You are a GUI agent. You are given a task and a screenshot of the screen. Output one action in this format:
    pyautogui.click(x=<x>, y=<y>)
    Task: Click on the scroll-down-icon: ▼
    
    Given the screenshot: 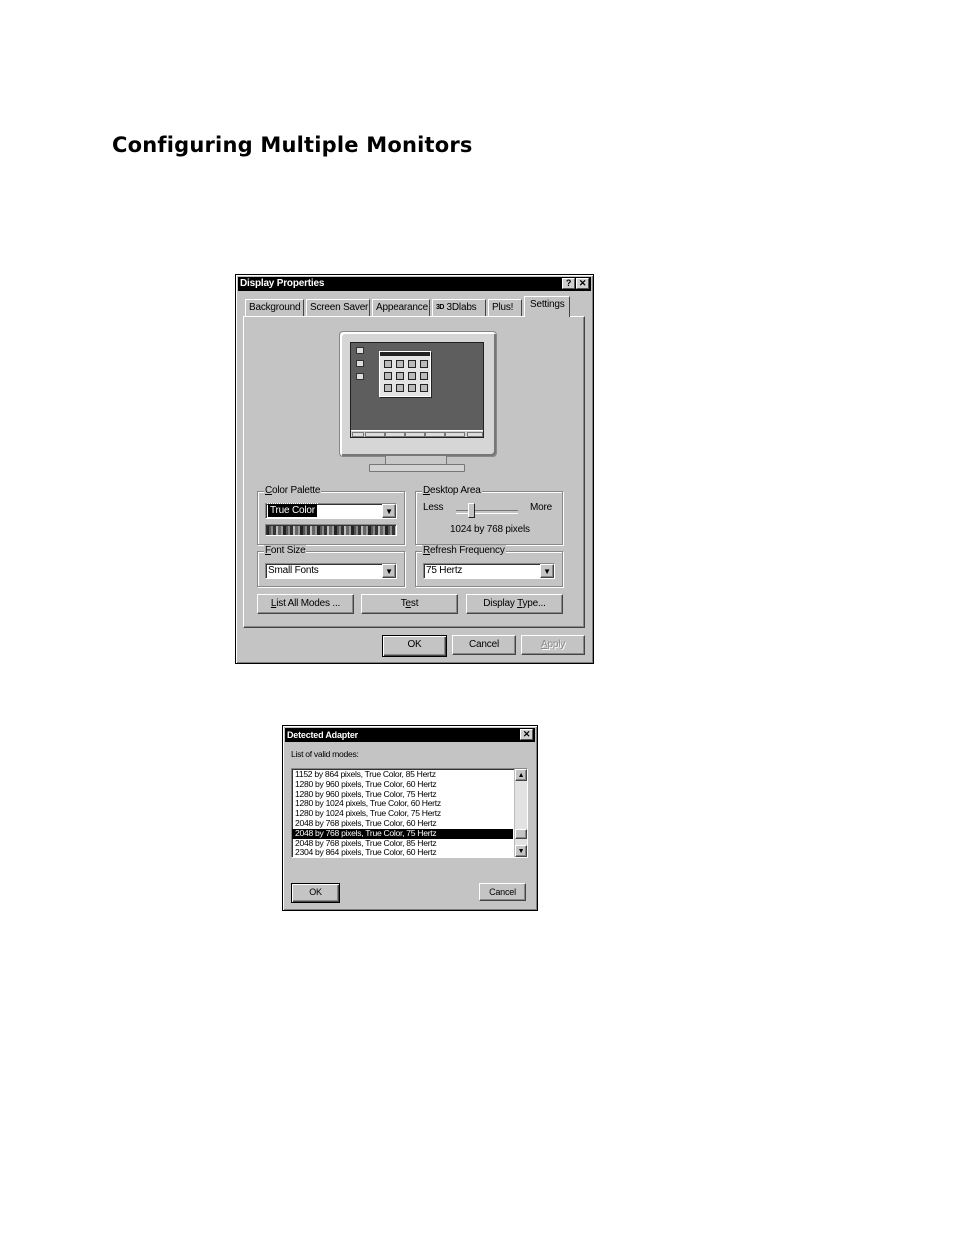 What is the action you would take?
    pyautogui.click(x=521, y=851)
    